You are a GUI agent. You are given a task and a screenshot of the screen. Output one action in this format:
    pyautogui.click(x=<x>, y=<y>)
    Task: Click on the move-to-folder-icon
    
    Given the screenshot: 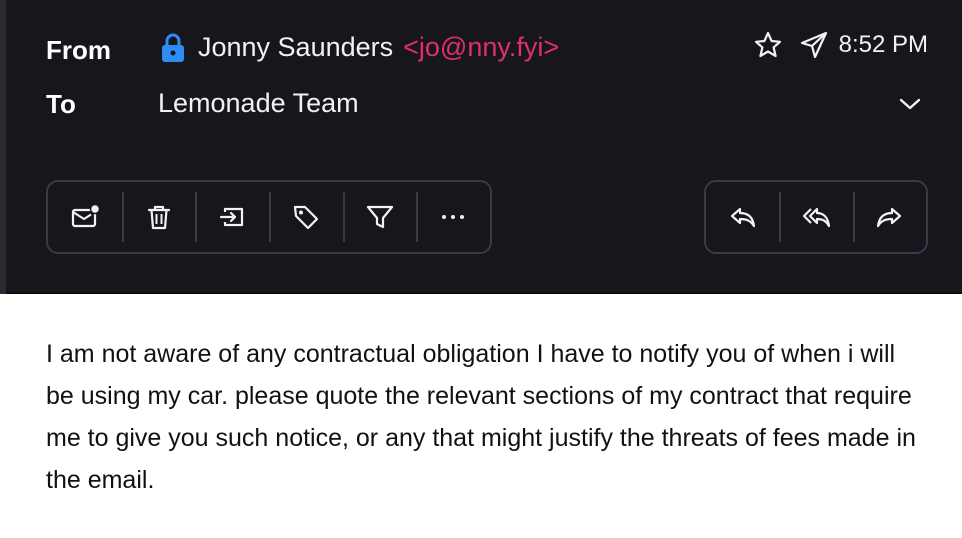 What is the action you would take?
    pyautogui.click(x=232, y=217)
    